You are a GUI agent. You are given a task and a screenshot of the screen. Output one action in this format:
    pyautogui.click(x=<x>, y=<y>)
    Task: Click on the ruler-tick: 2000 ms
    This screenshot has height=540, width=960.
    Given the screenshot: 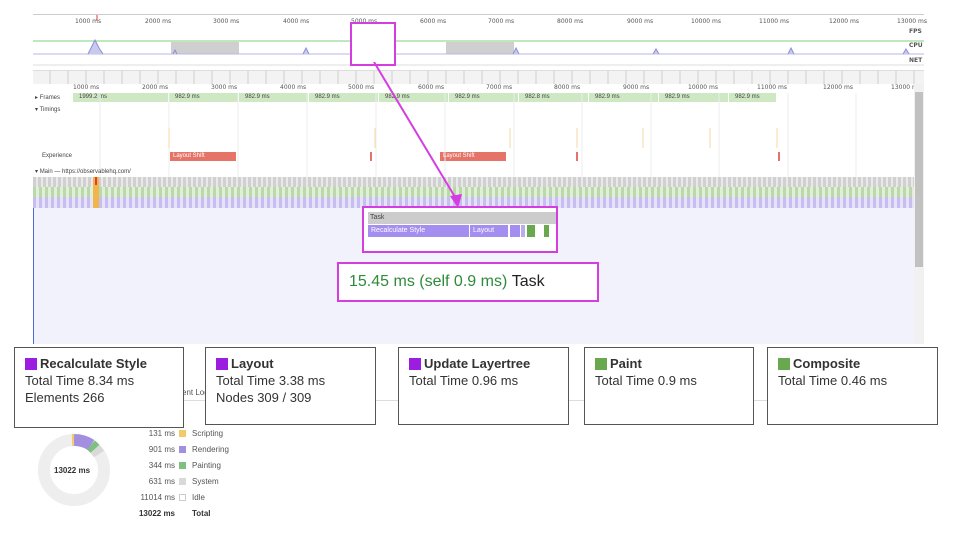 What is the action you would take?
    pyautogui.click(x=155, y=87)
    